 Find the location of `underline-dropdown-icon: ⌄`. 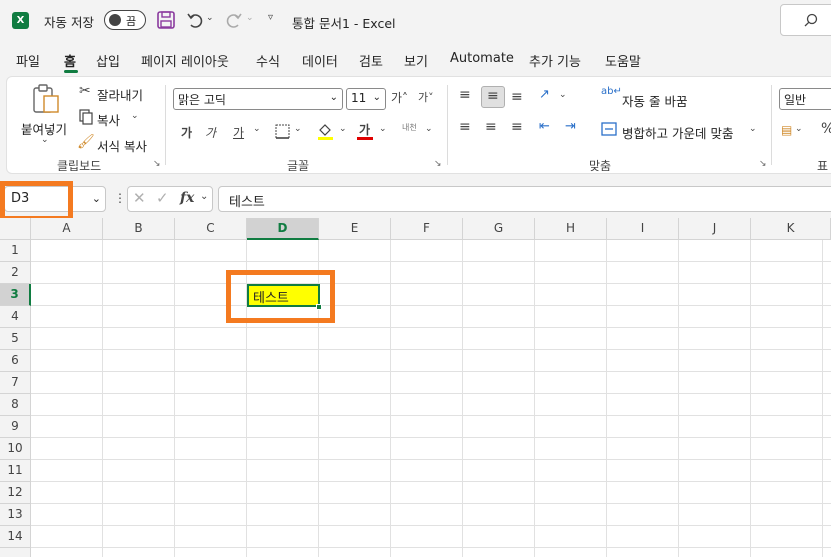

underline-dropdown-icon: ⌄ is located at coordinates (257, 129).